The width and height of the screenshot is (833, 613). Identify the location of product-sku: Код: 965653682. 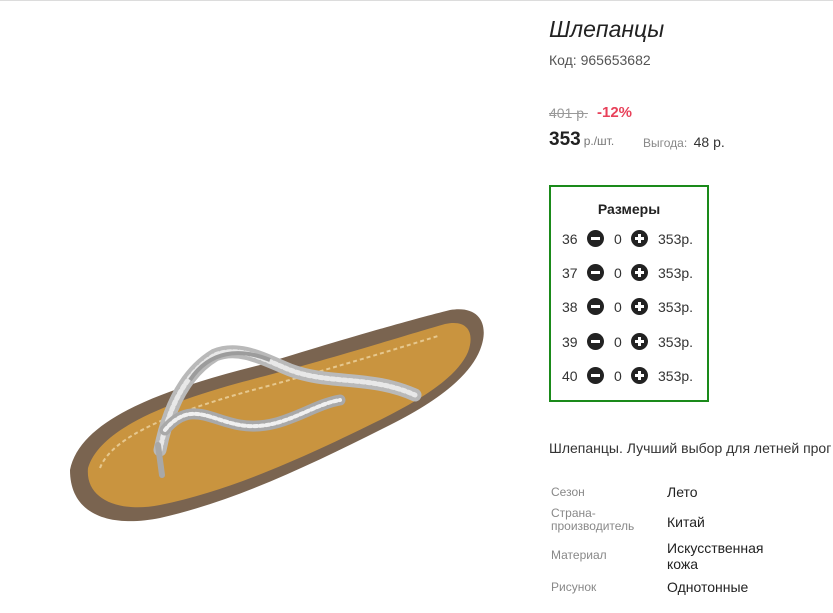
(600, 60).